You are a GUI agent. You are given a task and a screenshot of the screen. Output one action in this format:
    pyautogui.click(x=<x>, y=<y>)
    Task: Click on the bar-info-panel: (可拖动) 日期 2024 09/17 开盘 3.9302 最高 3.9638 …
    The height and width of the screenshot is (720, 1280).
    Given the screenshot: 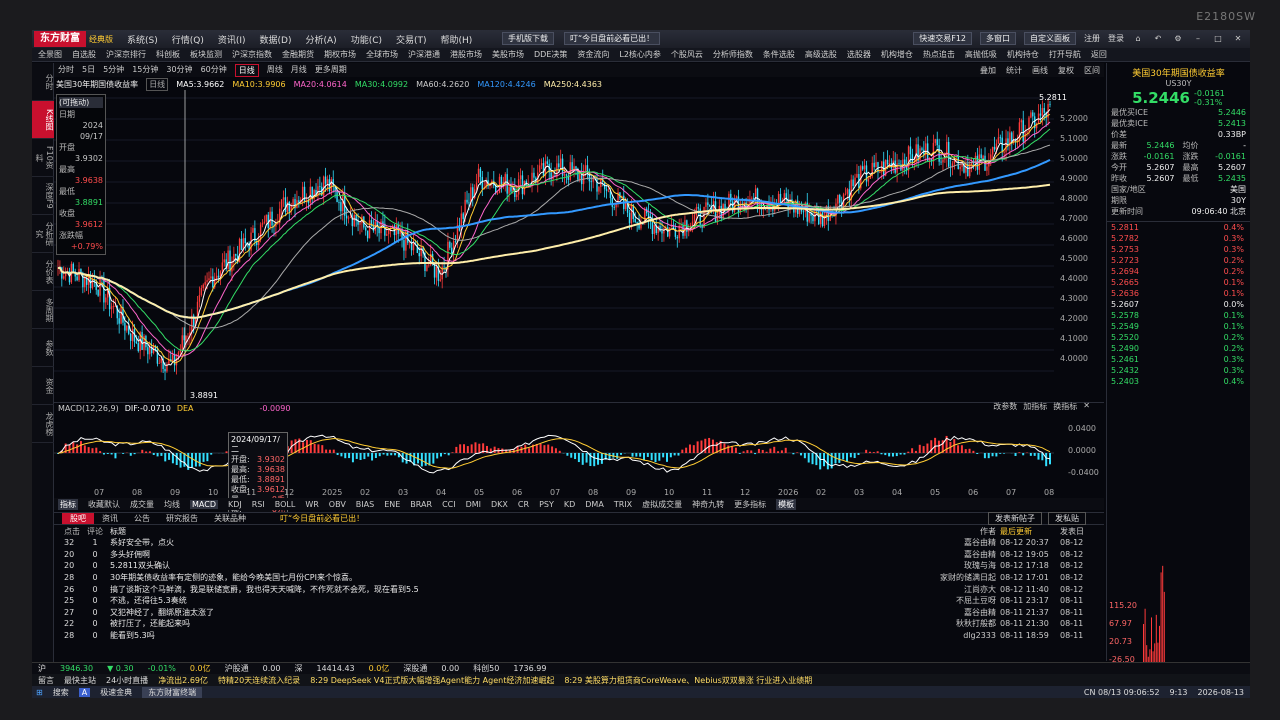 What is the action you would take?
    pyautogui.click(x=81, y=174)
    